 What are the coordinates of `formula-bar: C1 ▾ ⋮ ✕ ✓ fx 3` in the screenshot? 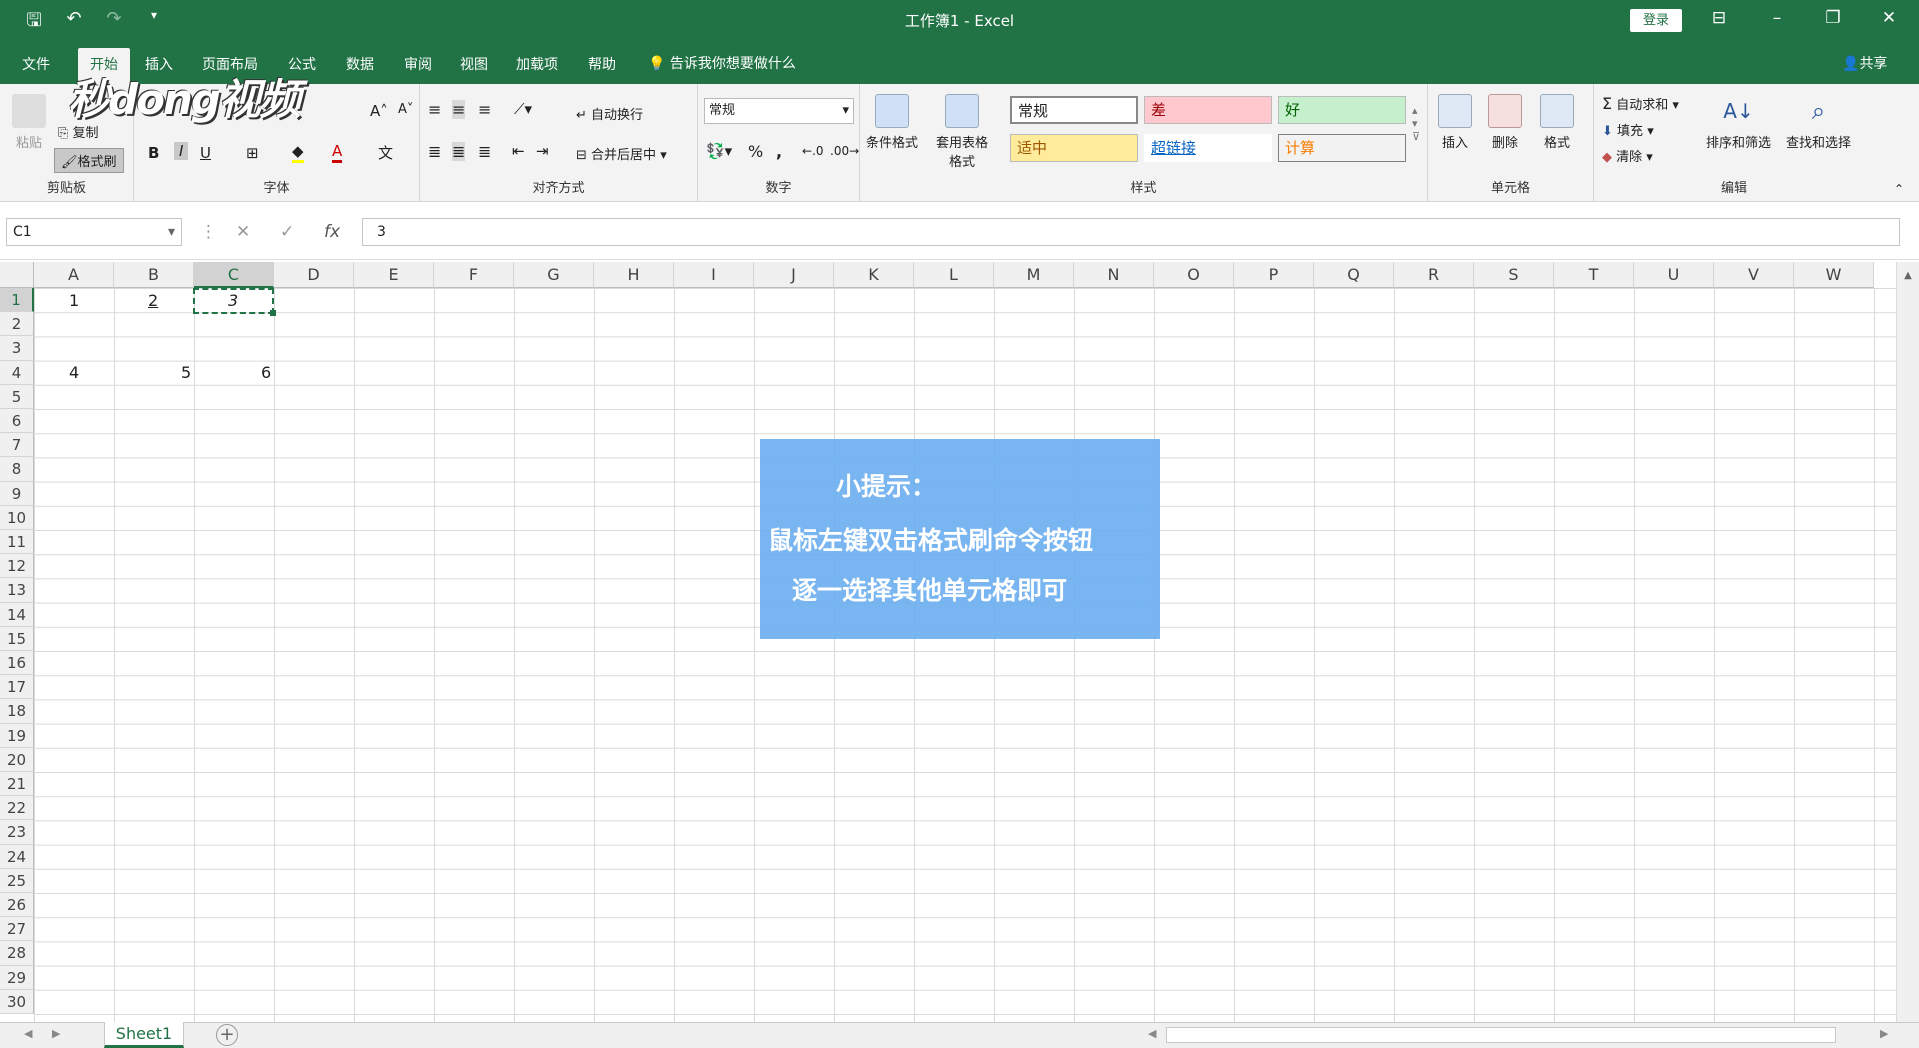 It's located at (959, 232).